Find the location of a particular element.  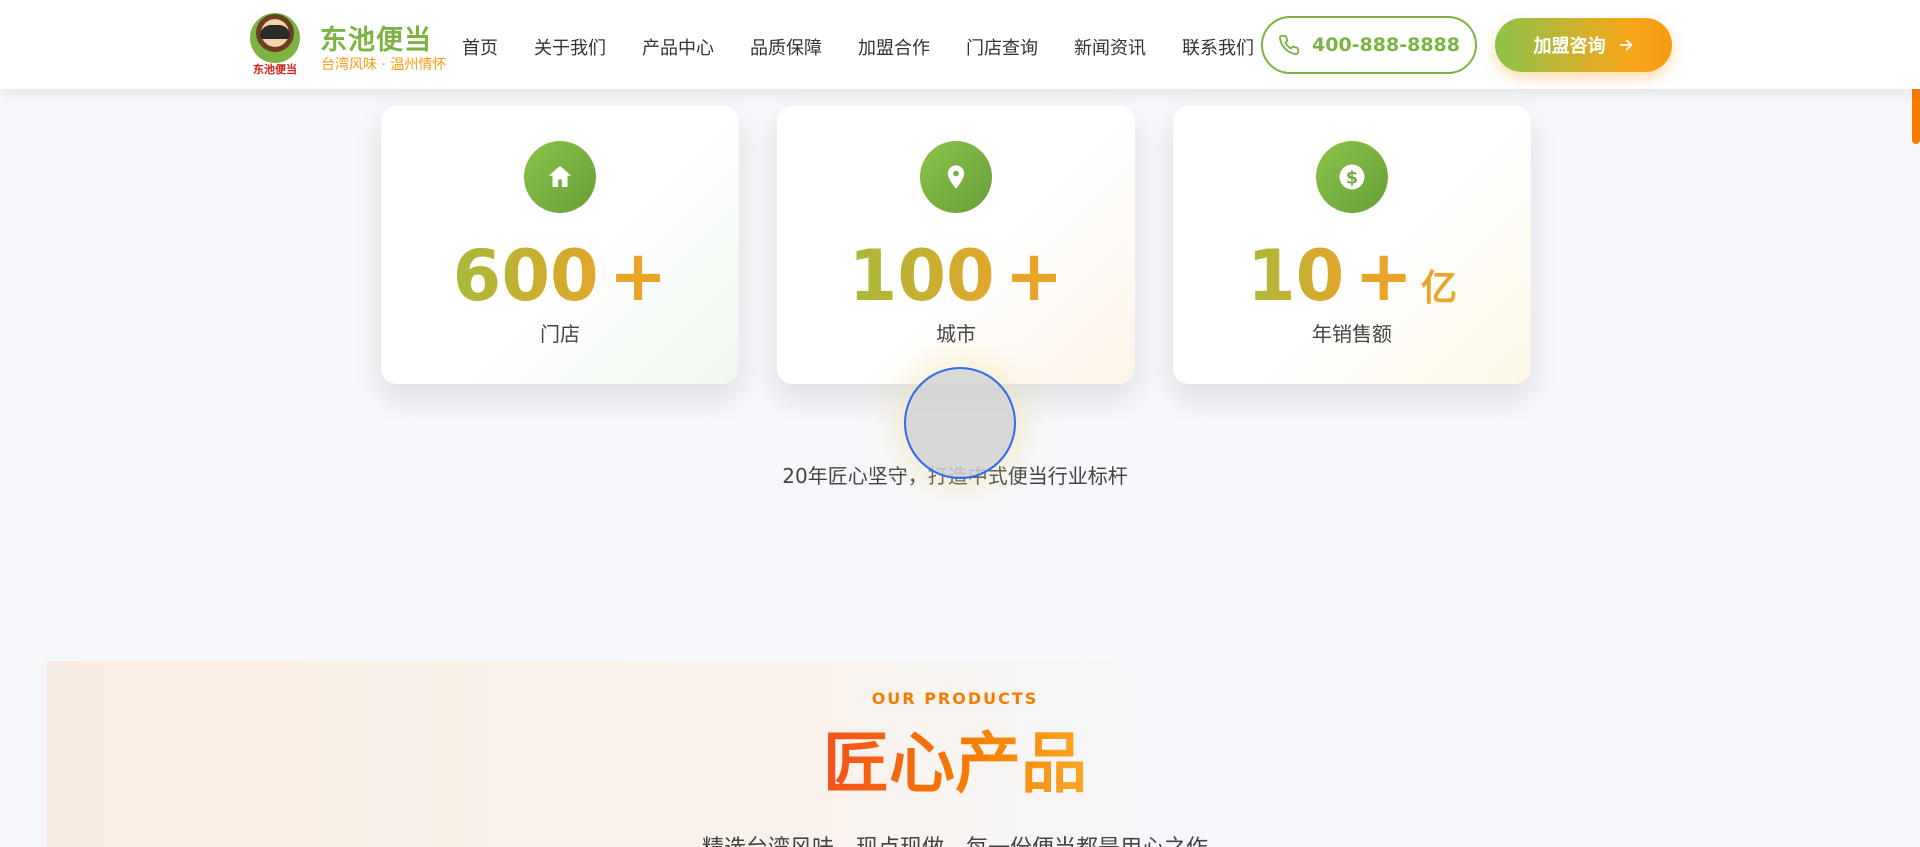

stat-card-stores: 600 + 门店 is located at coordinates (560, 245).